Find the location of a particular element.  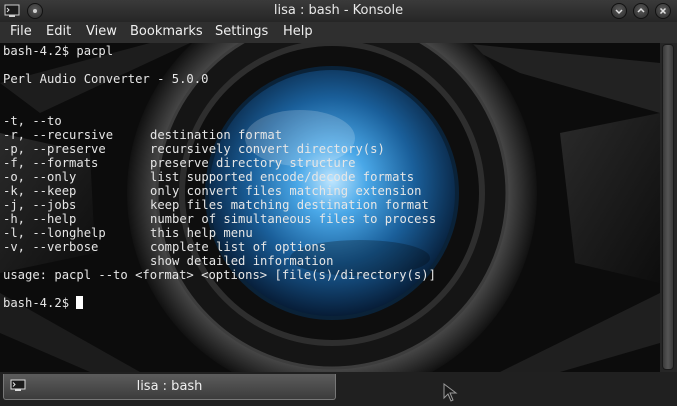

maximize-button is located at coordinates (641, 11).